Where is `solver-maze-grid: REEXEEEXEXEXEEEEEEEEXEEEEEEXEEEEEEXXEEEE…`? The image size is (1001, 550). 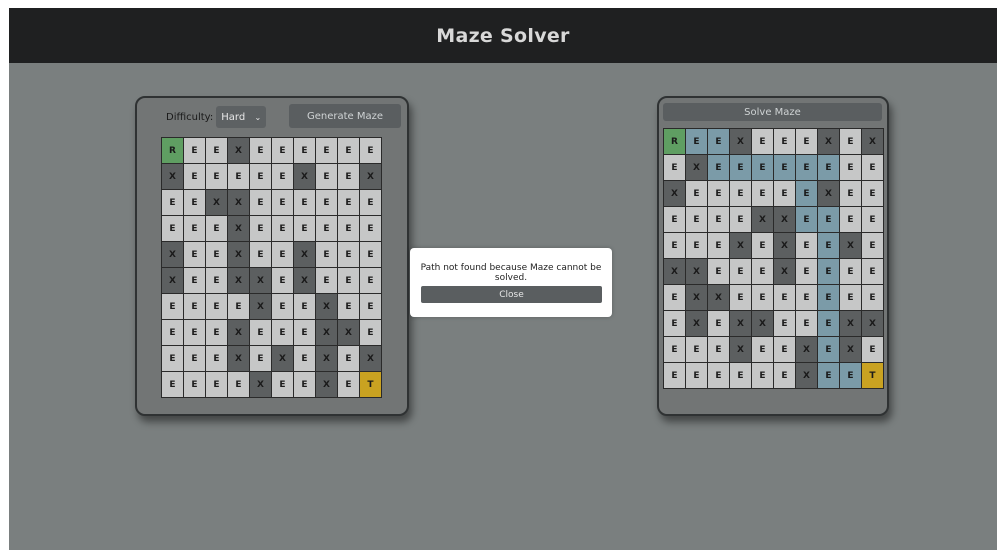 solver-maze-grid: REEXEEEXEXEXEEEEEEEEXEEEEEEXEEEEEEXXEEEE… is located at coordinates (773, 258).